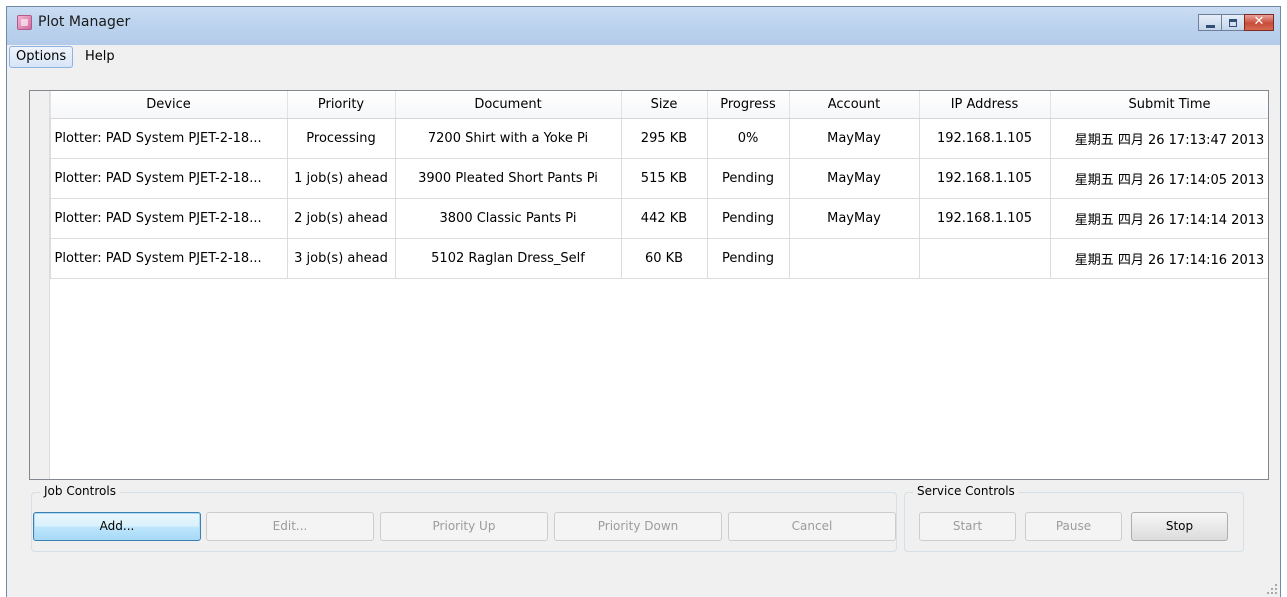  What do you see at coordinates (643, 57) in the screenshot?
I see `menu-bar: Options Help` at bounding box center [643, 57].